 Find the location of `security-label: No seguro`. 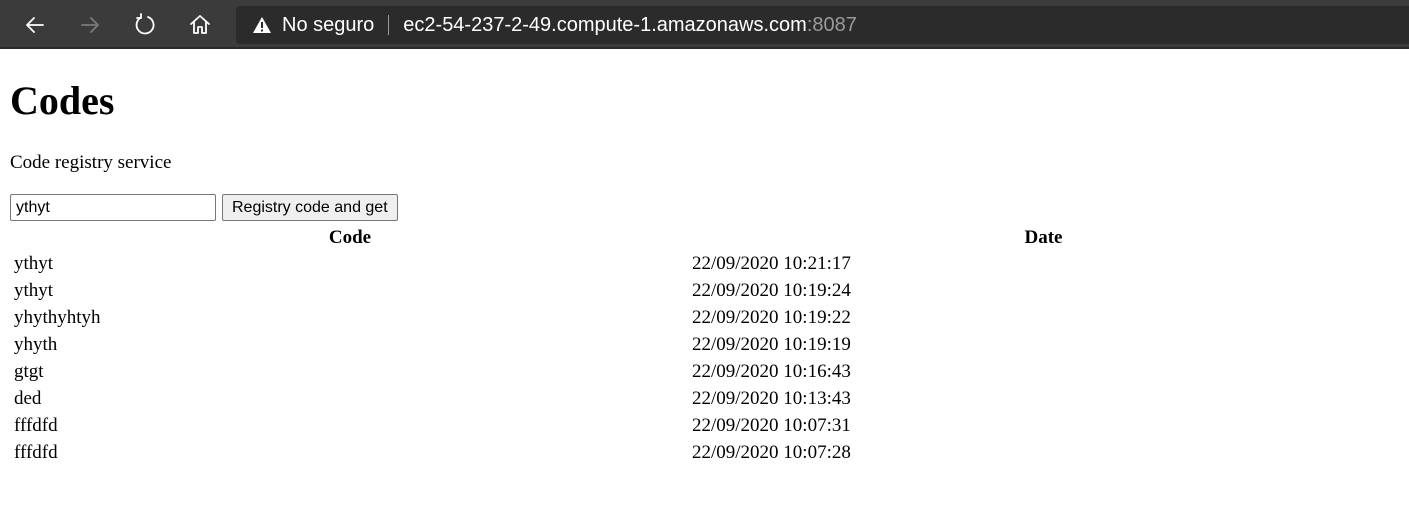

security-label: No seguro is located at coordinates (328, 25).